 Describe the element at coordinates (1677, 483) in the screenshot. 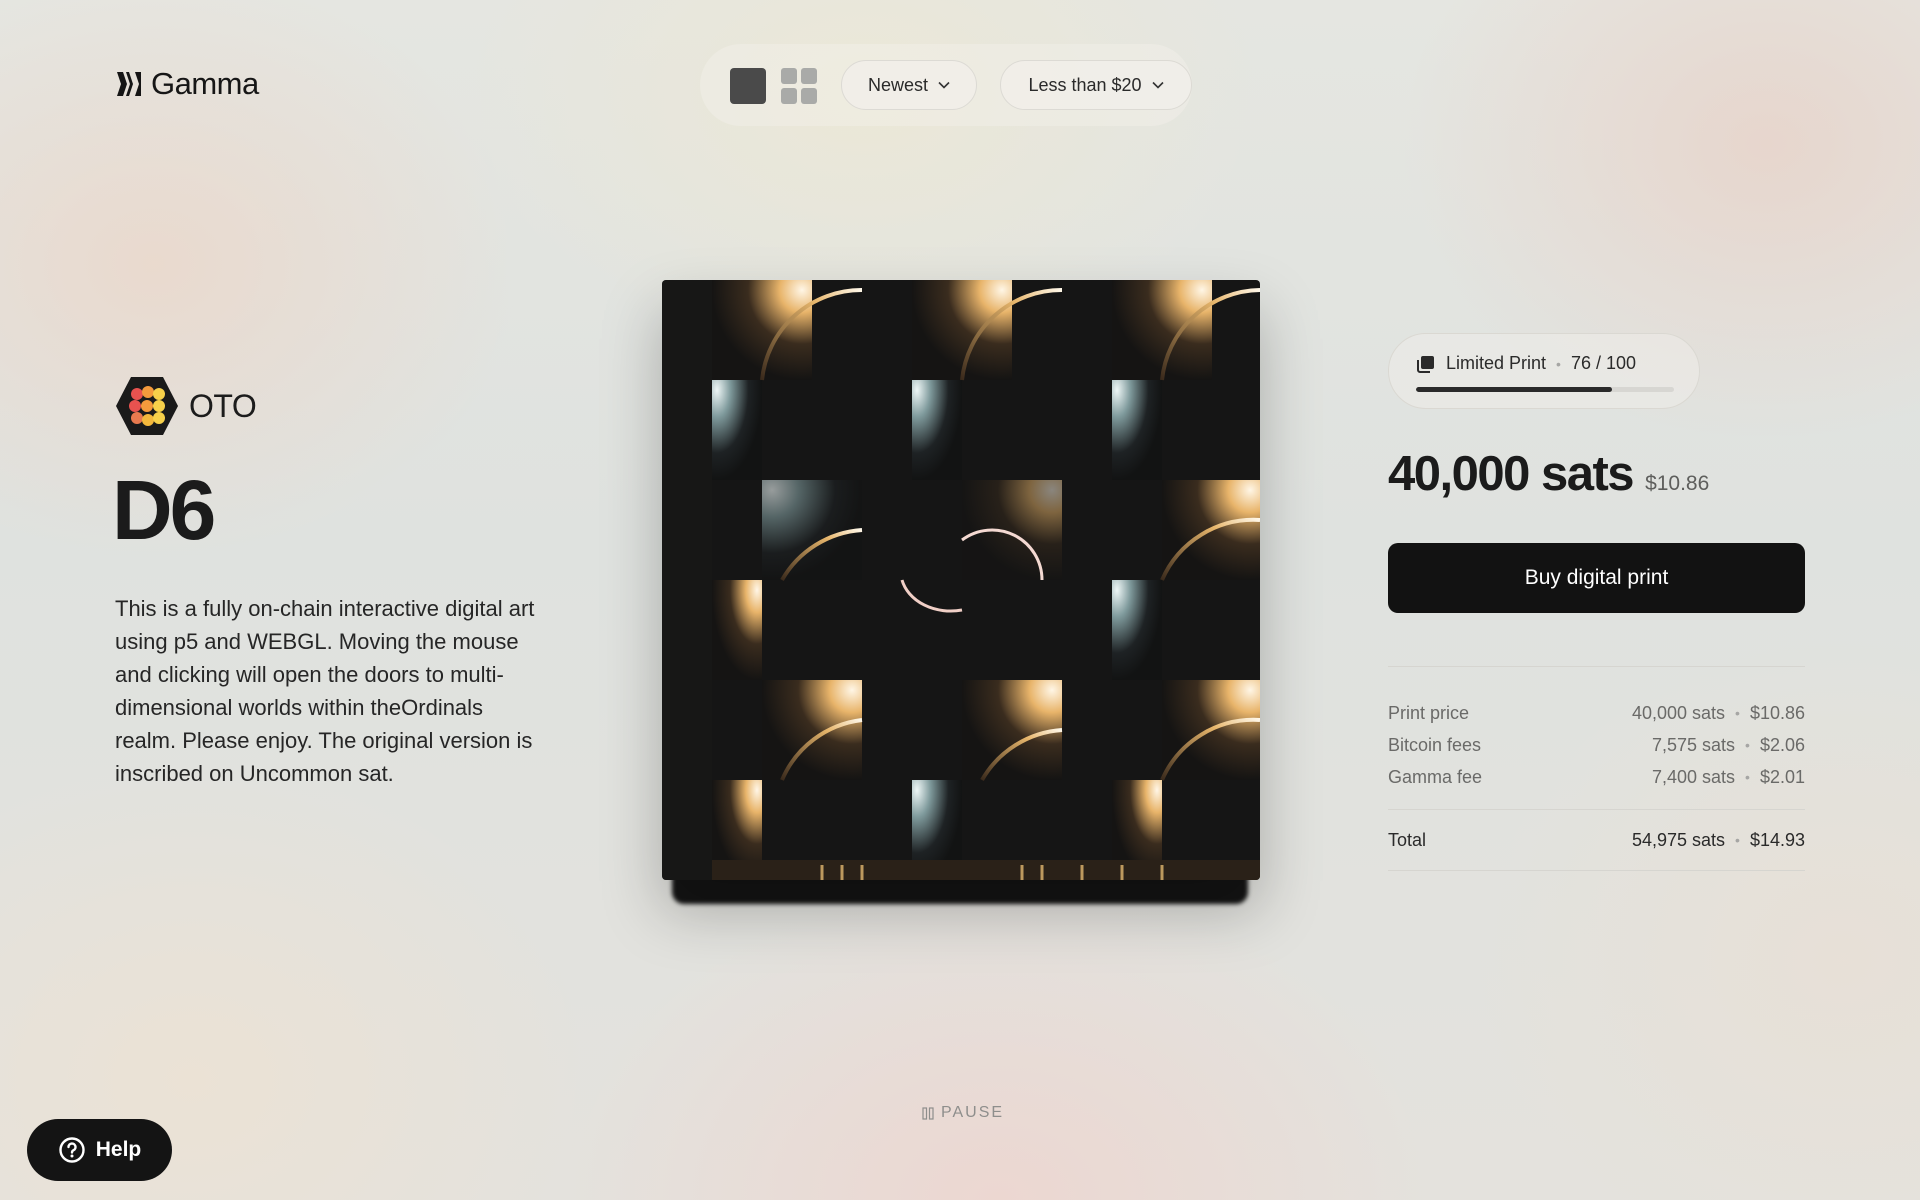

I see `price-usd: $10.86` at that location.